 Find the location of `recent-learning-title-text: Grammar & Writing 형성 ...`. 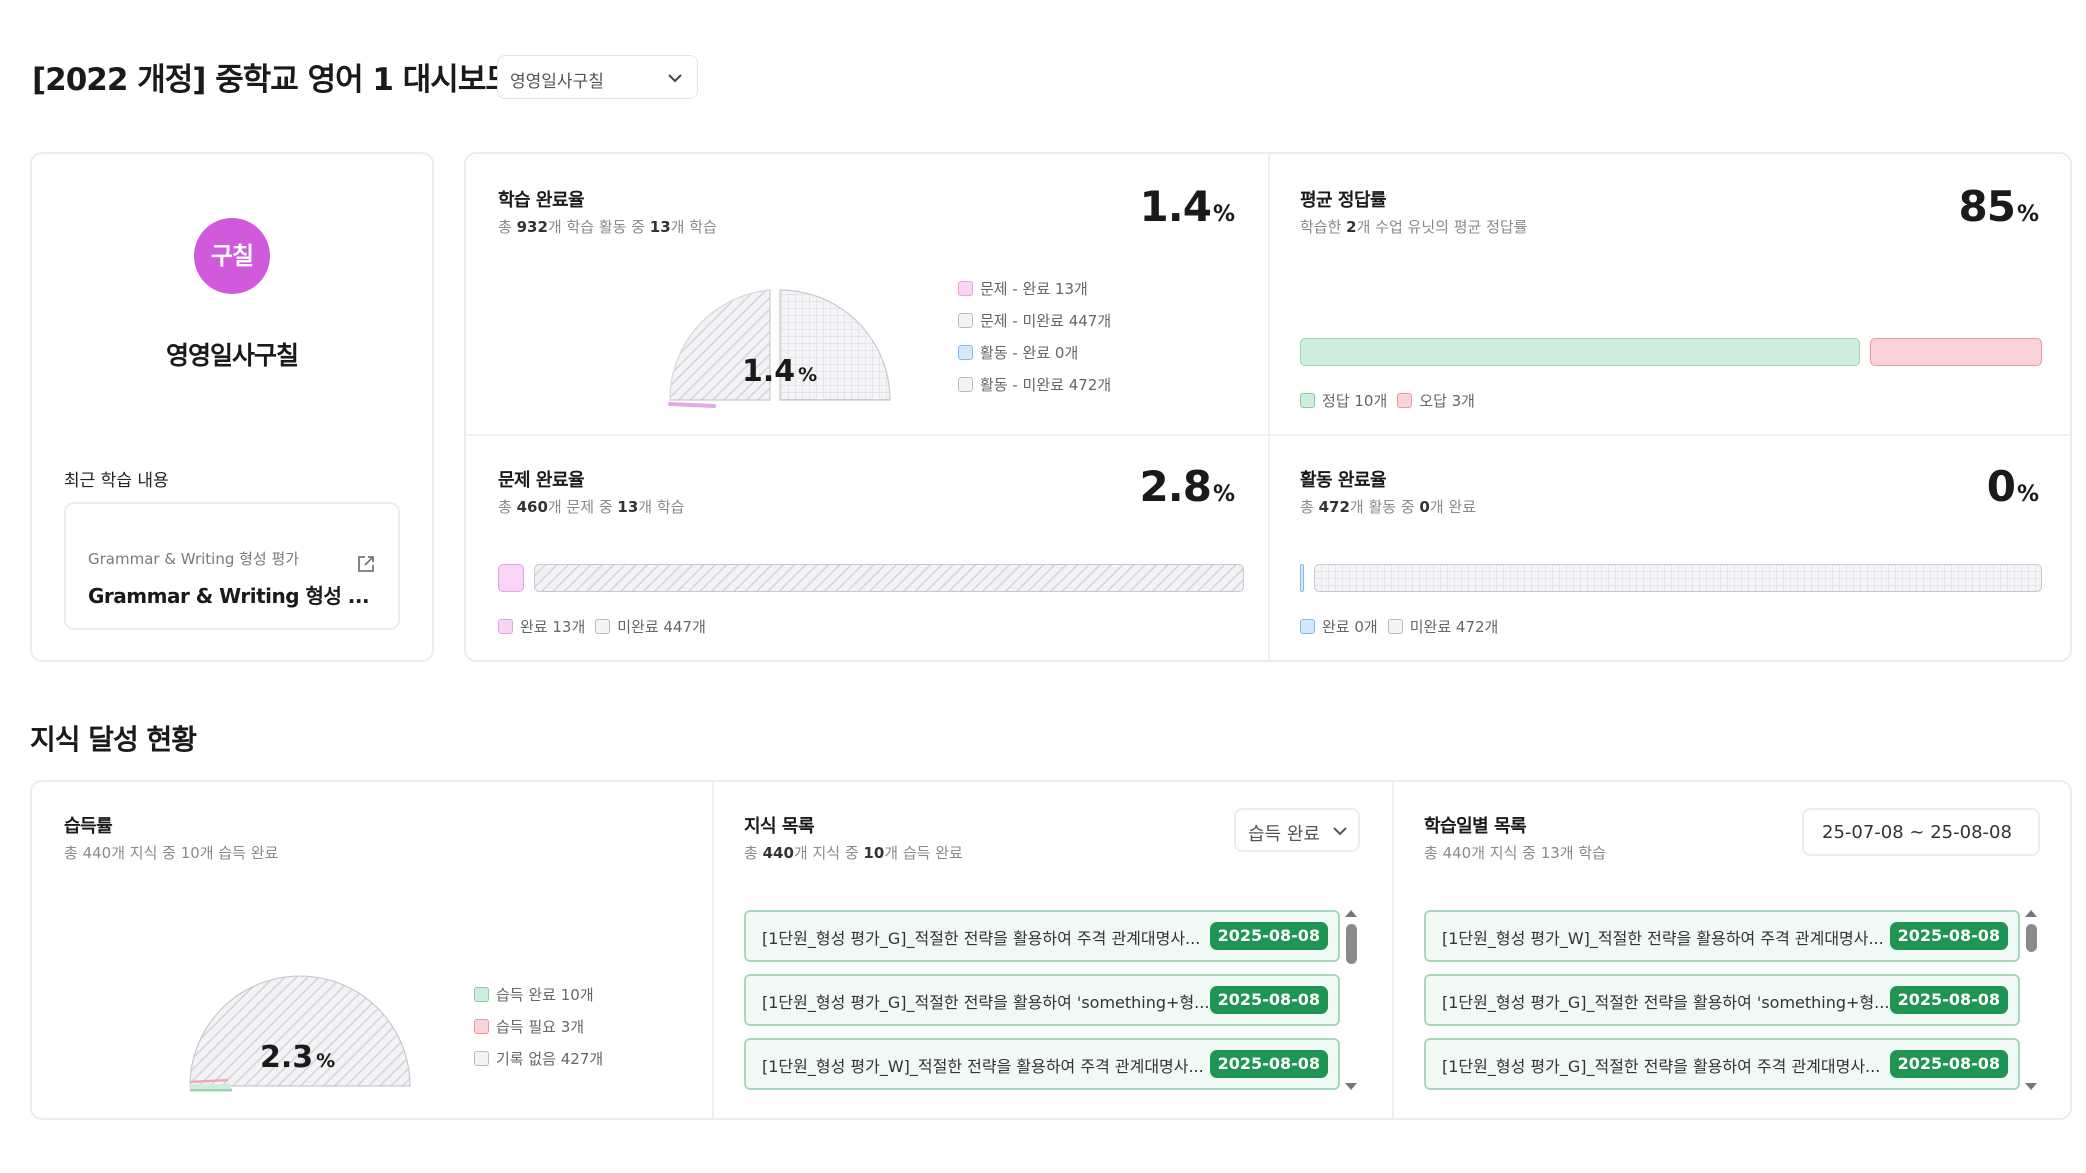

recent-learning-title-text: Grammar & Writing 형성 ... is located at coordinates (229, 596).